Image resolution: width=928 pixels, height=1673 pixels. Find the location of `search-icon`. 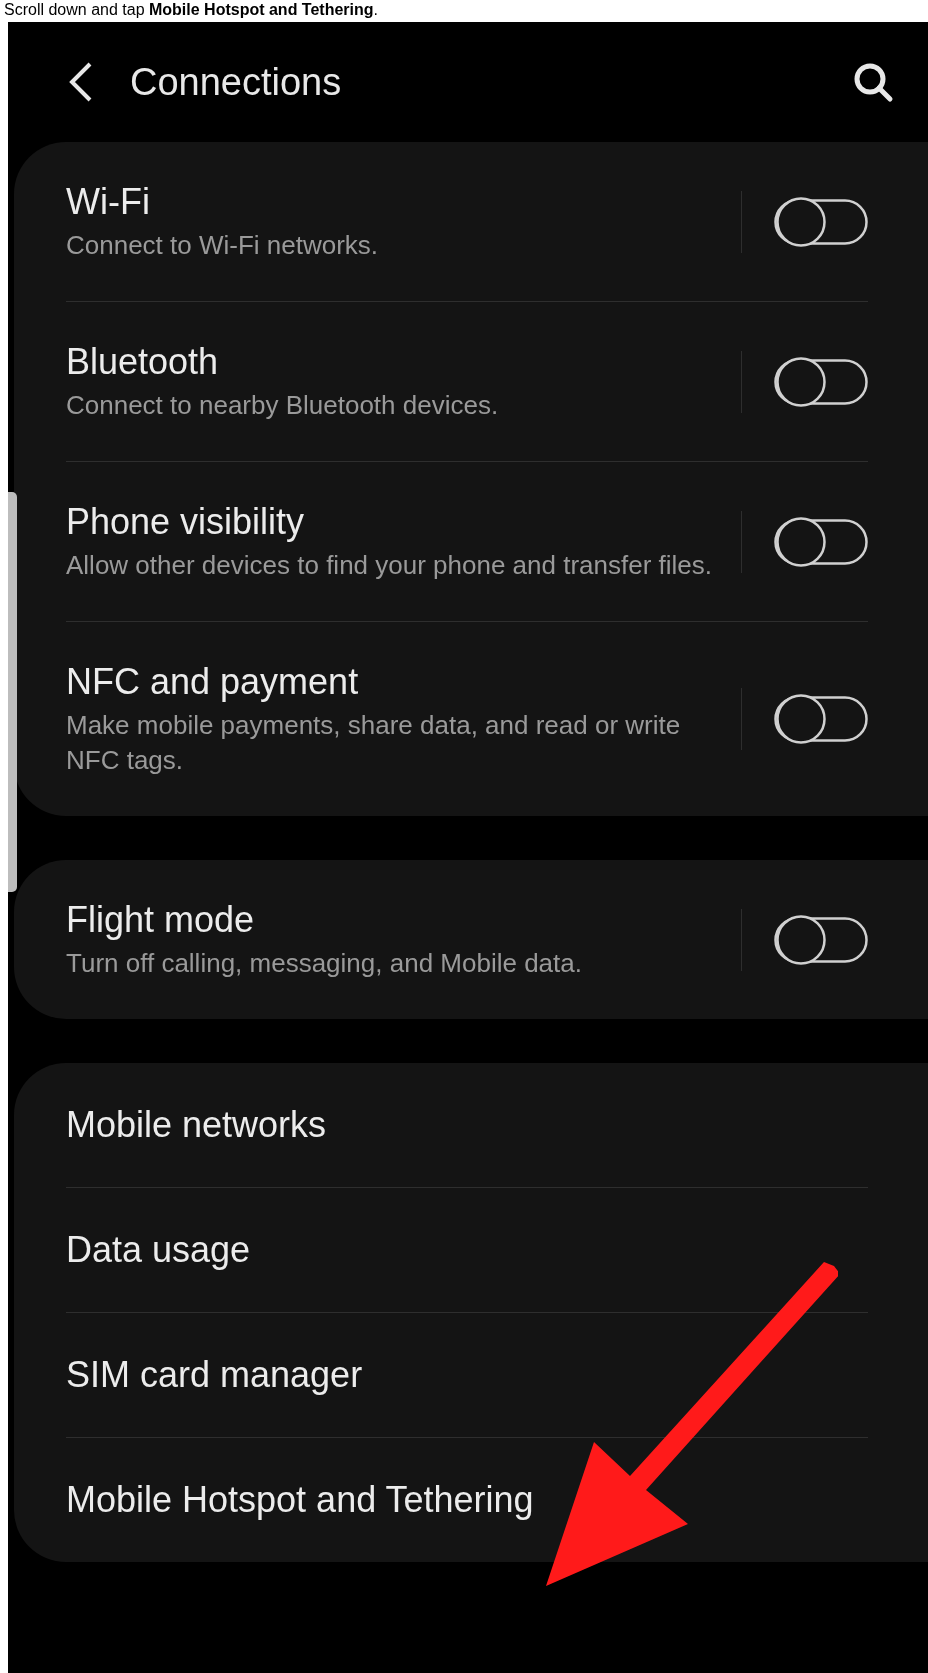

search-icon is located at coordinates (873, 82).